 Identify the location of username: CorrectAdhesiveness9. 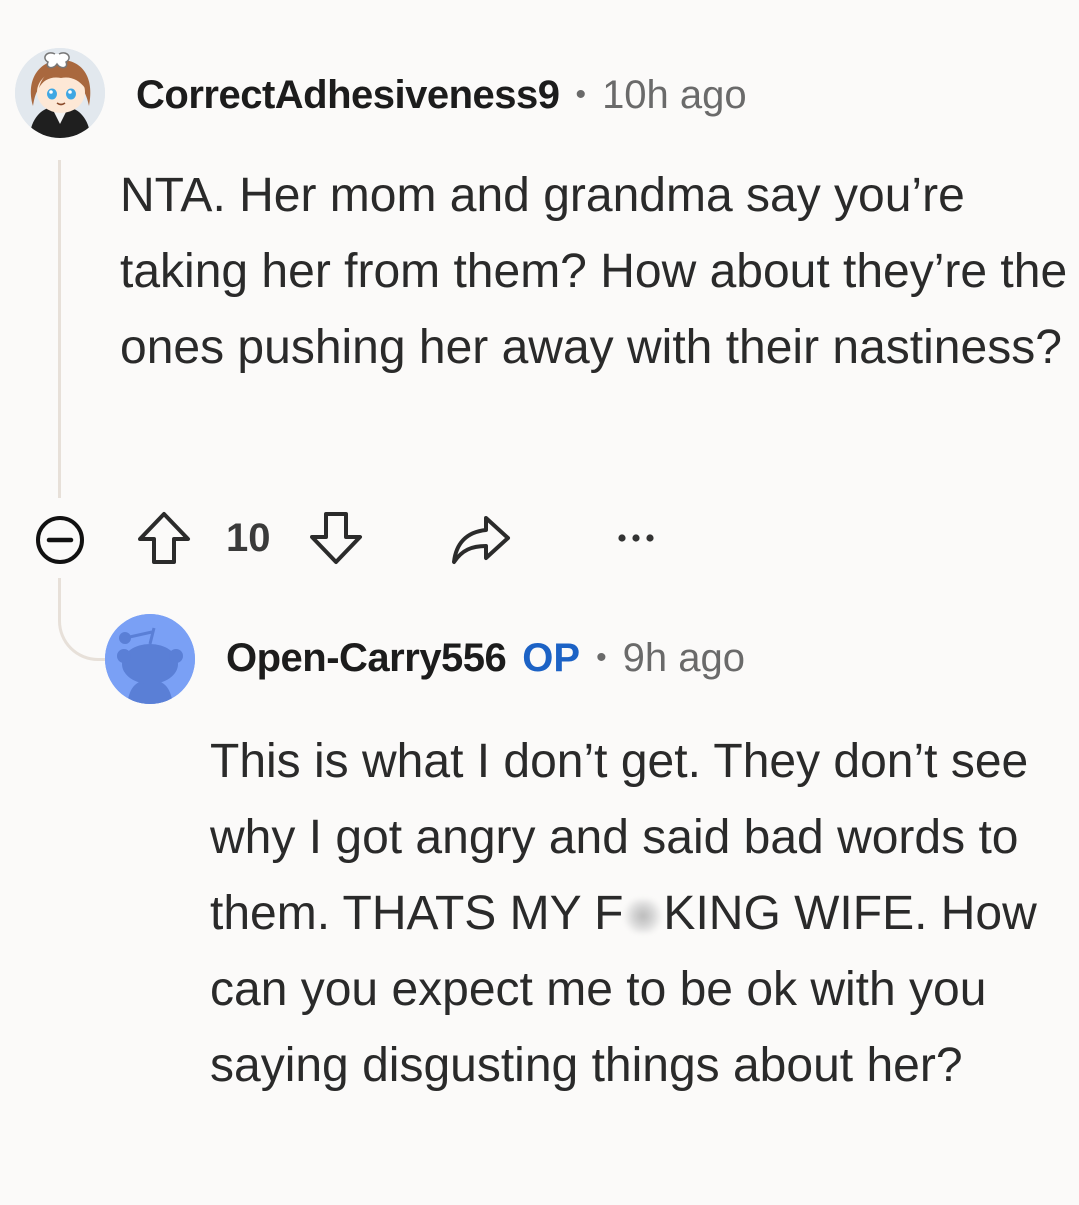
(348, 95).